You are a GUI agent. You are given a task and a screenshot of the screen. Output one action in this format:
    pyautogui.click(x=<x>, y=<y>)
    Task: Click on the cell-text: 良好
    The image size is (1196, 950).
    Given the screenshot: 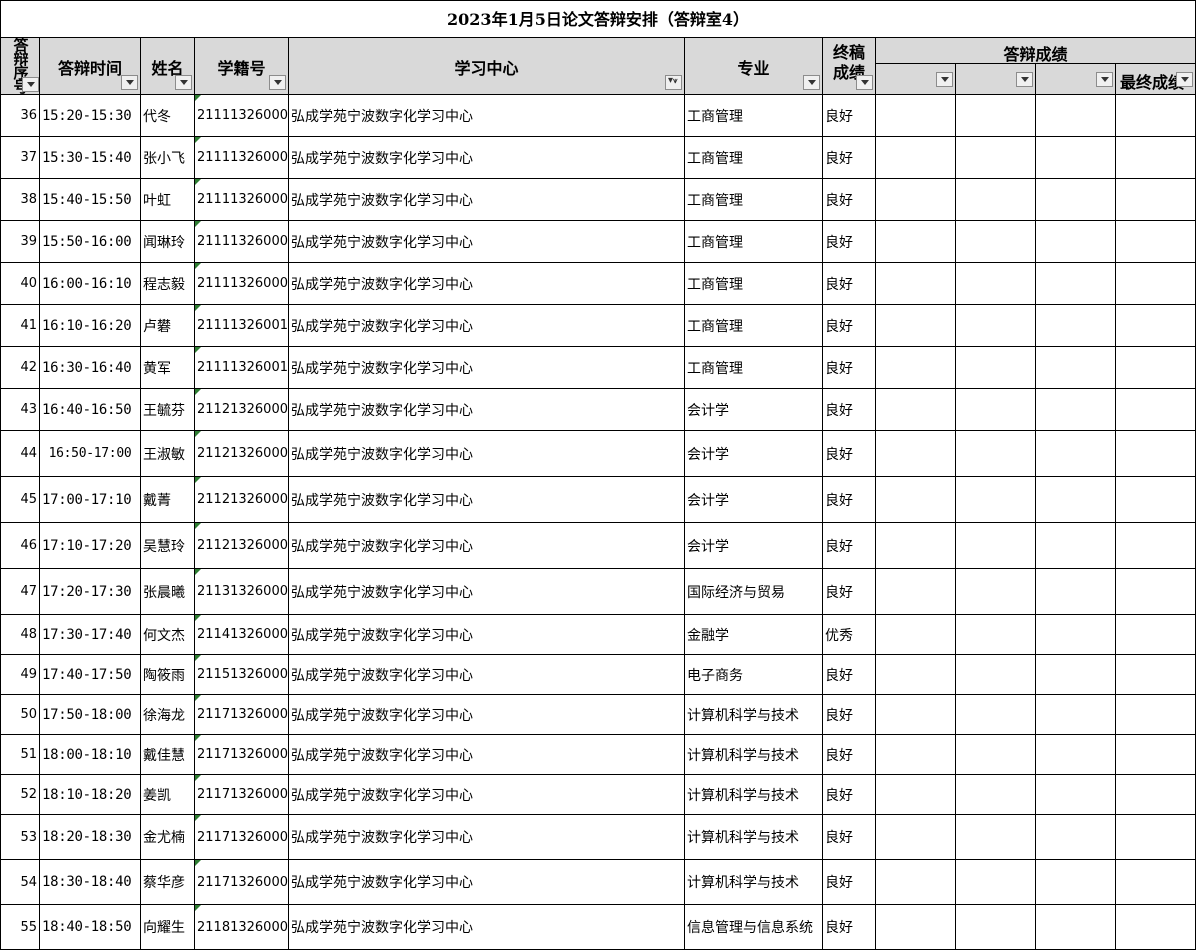 What is the action you would take?
    pyautogui.click(x=839, y=883)
    